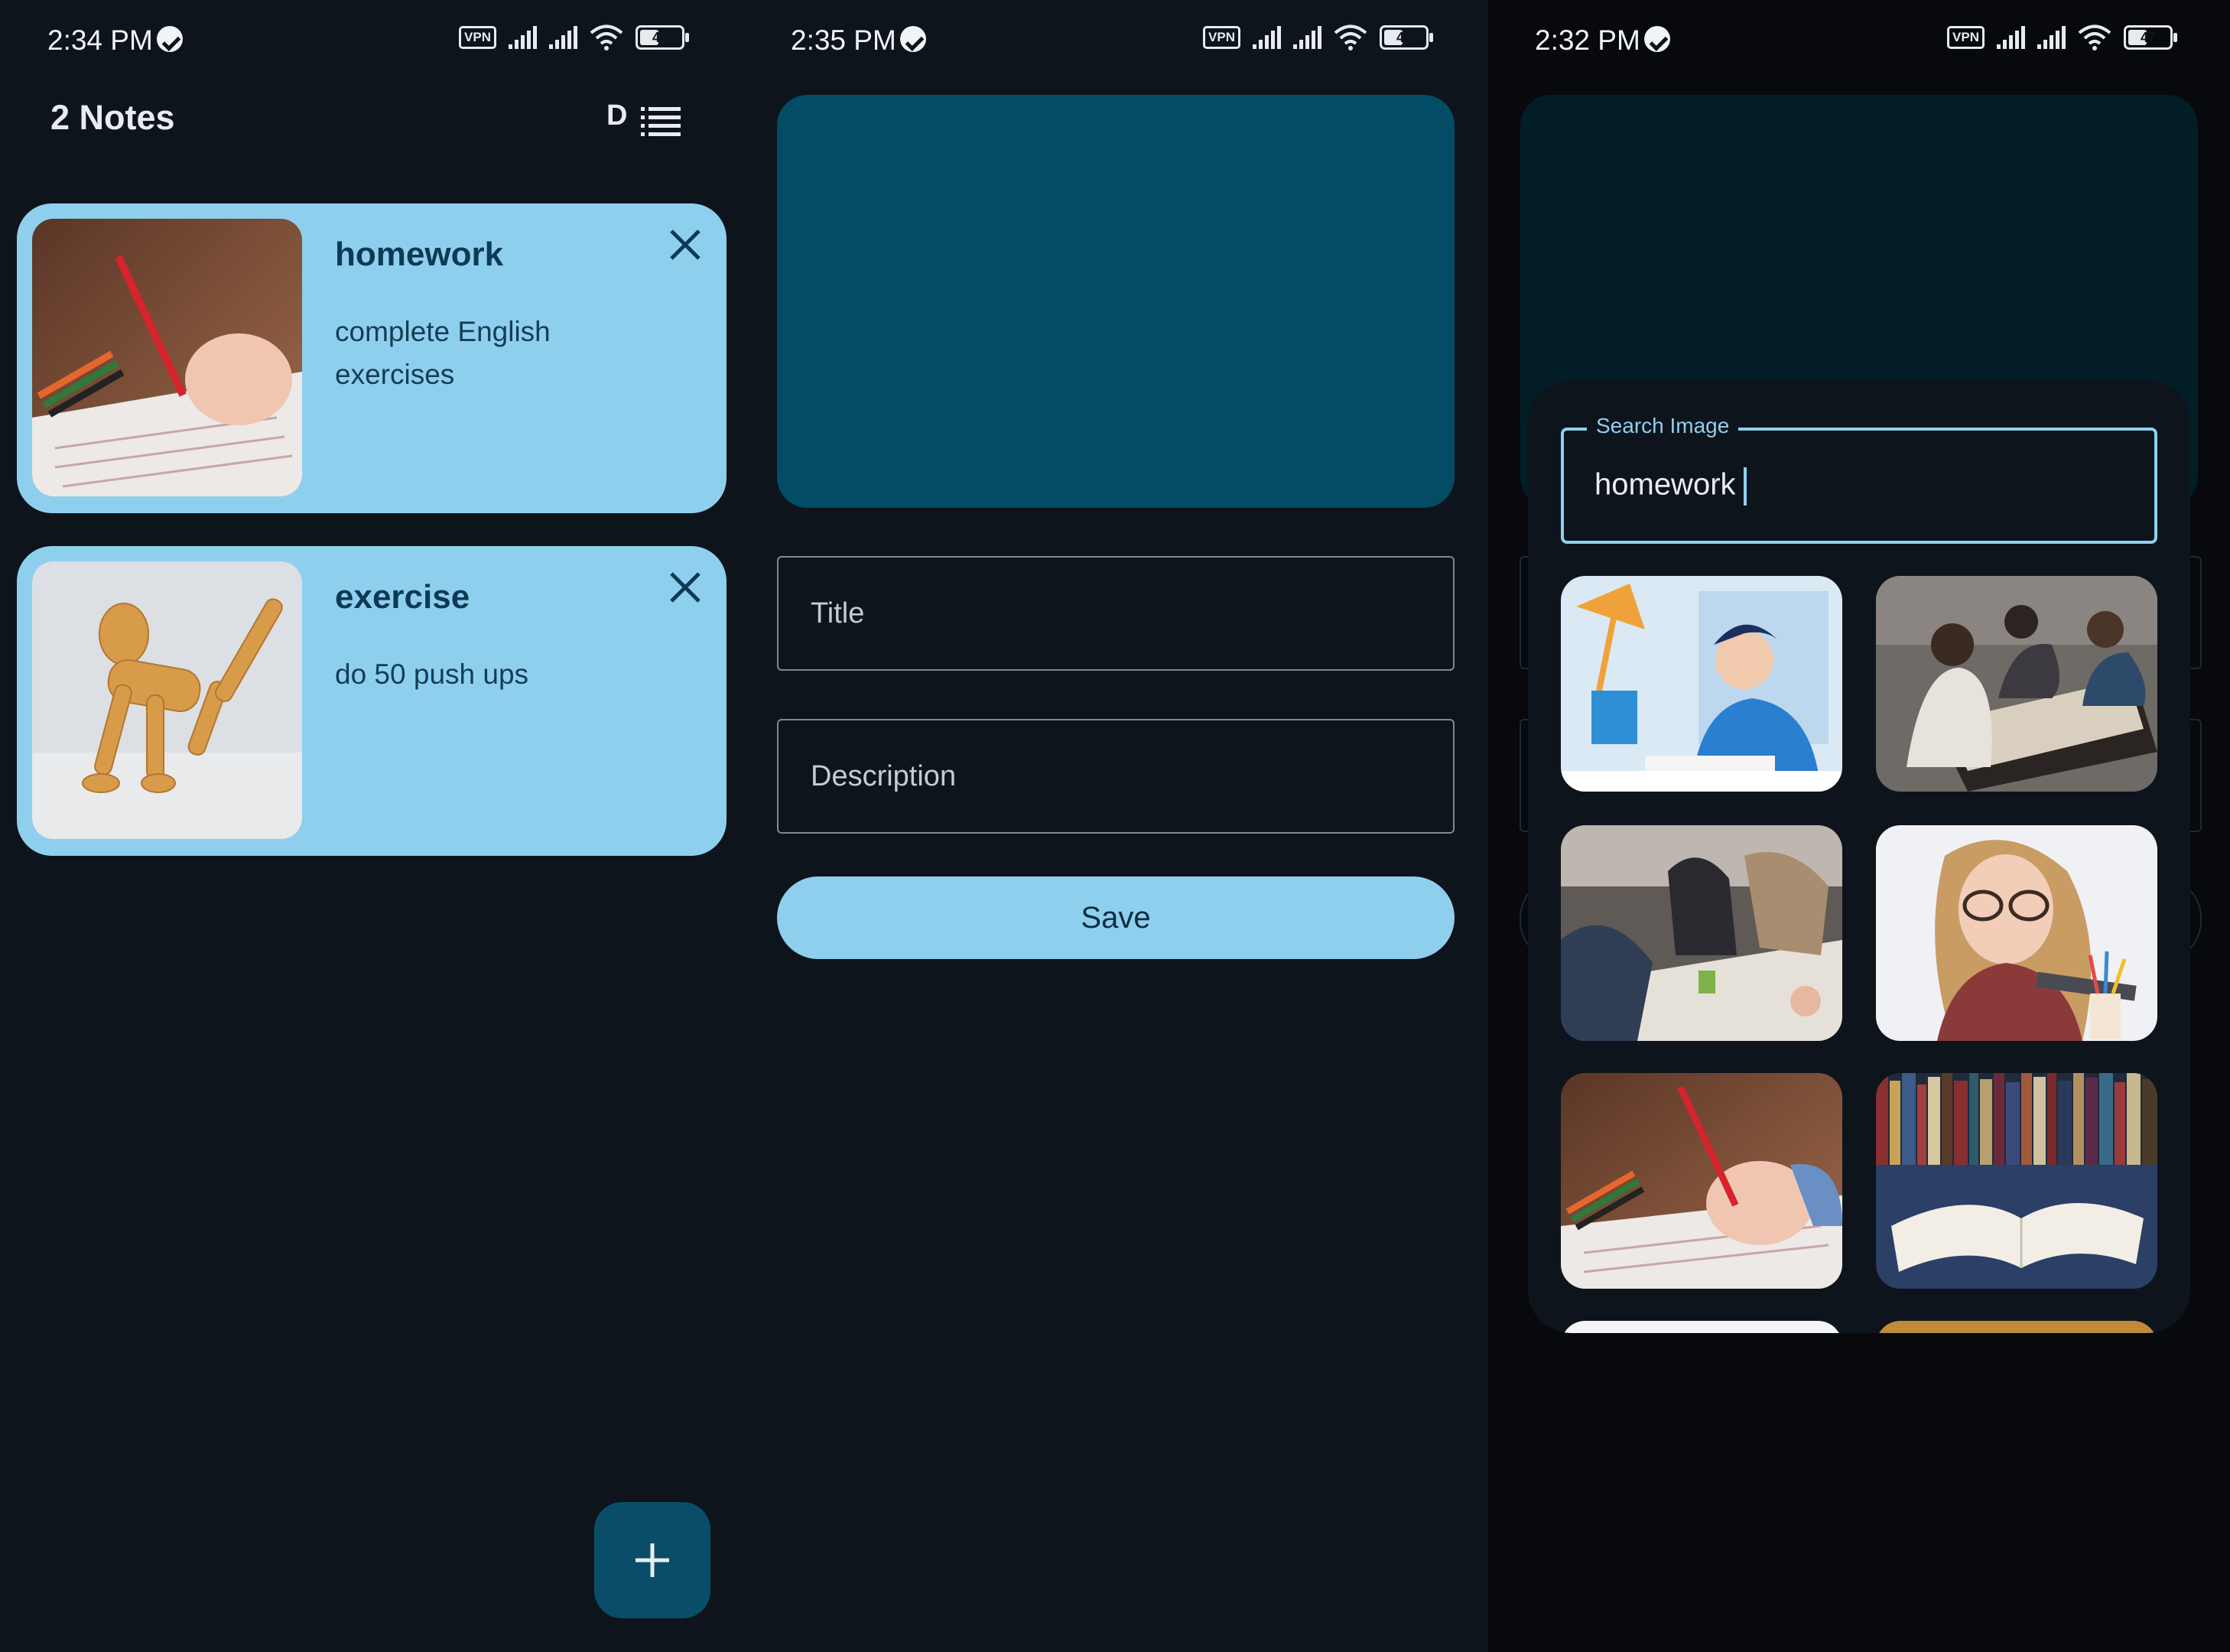  I want to click on note-title: exercise, so click(403, 597).